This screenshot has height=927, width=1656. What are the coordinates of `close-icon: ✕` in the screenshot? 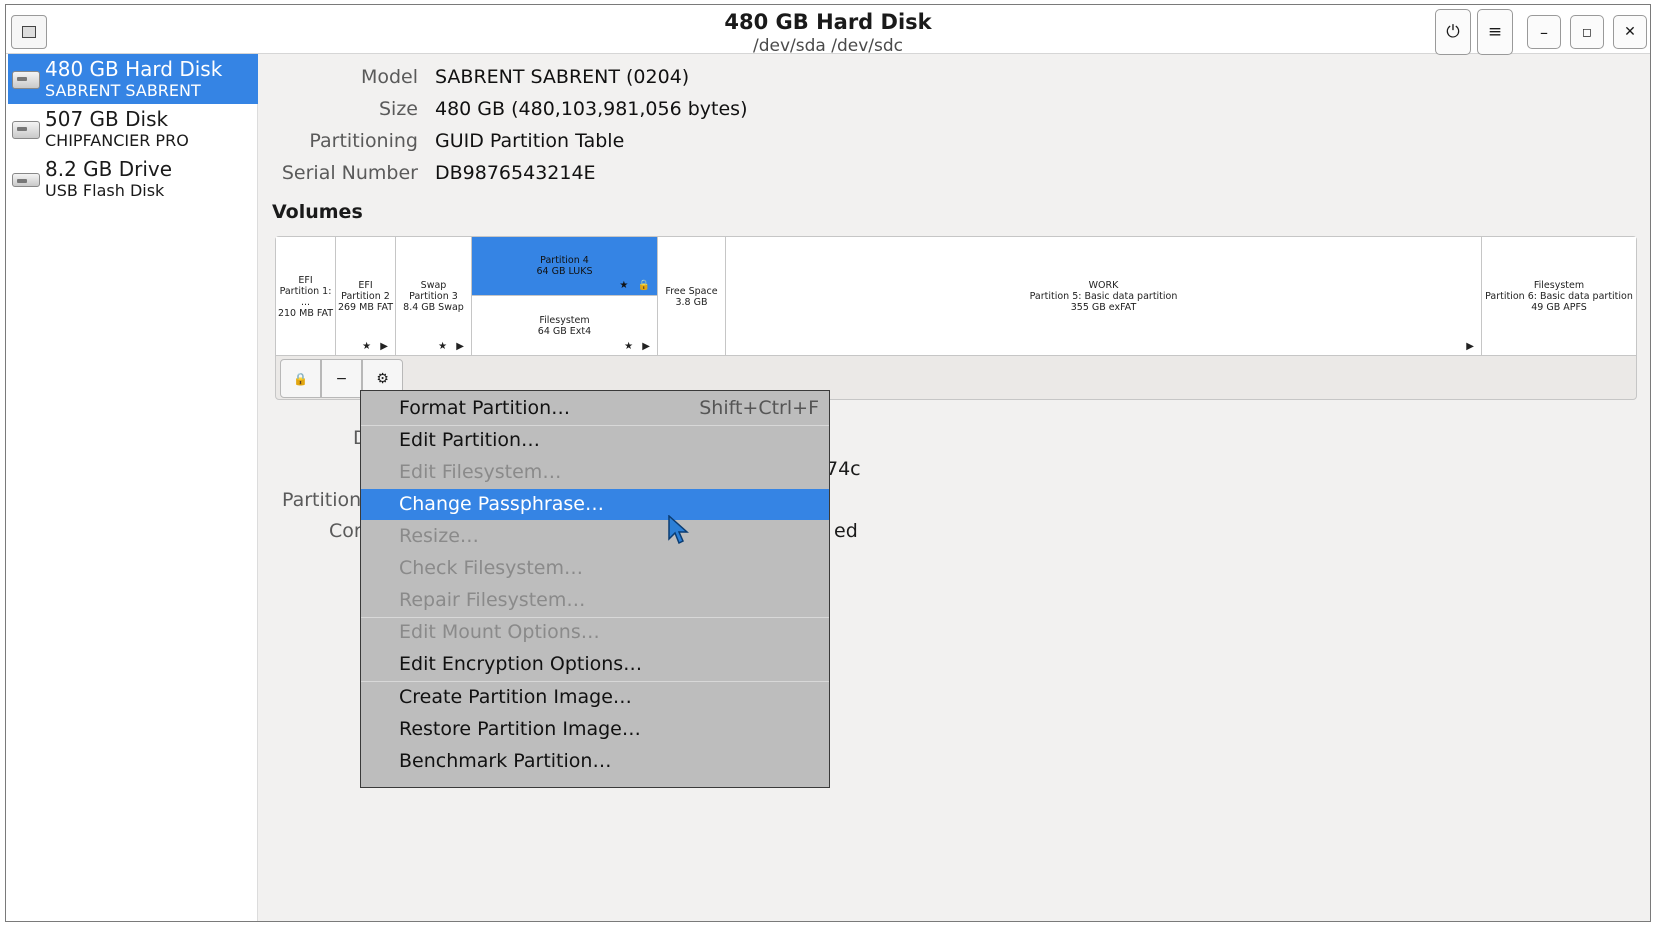 It's located at (1630, 32).